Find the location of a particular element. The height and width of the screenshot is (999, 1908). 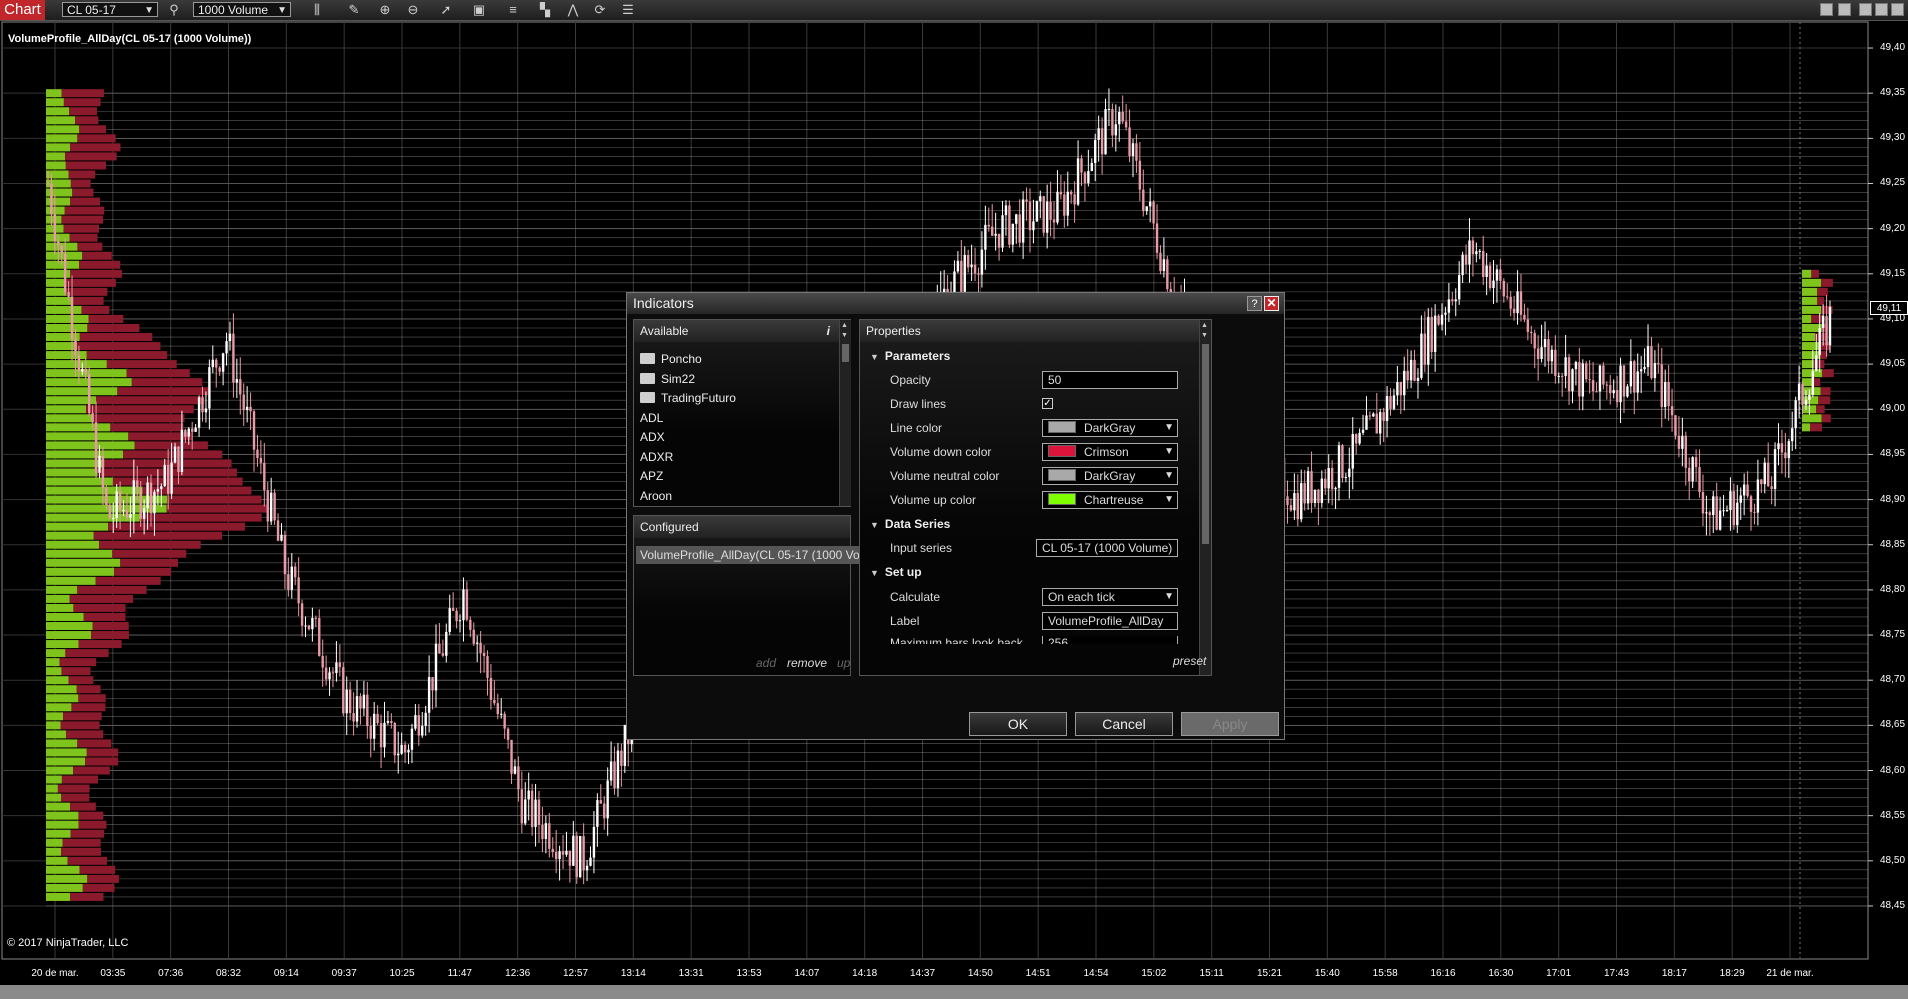

close-button: ✕ is located at coordinates (1271, 303).